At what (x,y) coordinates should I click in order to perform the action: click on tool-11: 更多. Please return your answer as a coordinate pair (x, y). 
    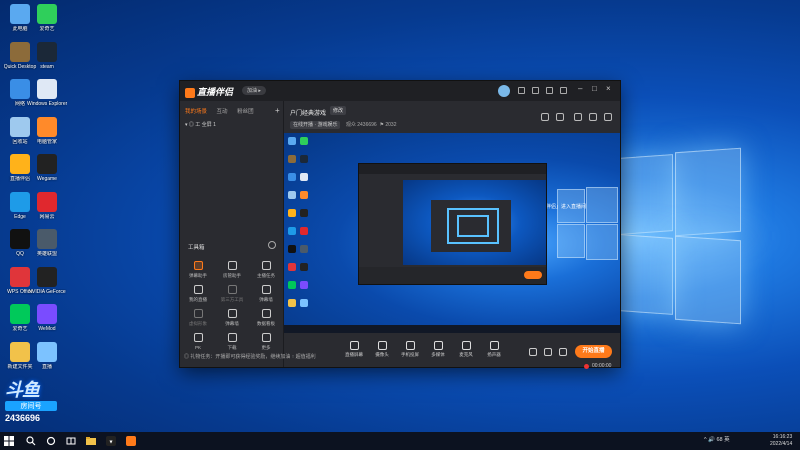
    Looking at the image, I should click on (266, 342).